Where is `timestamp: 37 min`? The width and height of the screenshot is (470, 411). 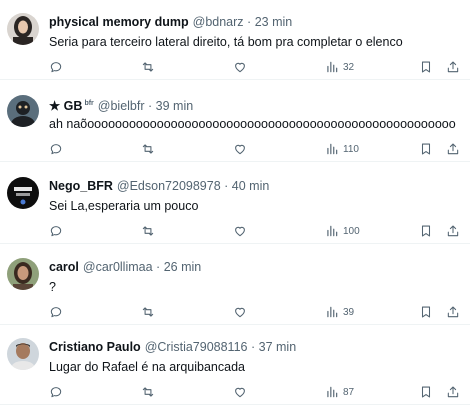
timestamp: 37 min is located at coordinates (278, 347).